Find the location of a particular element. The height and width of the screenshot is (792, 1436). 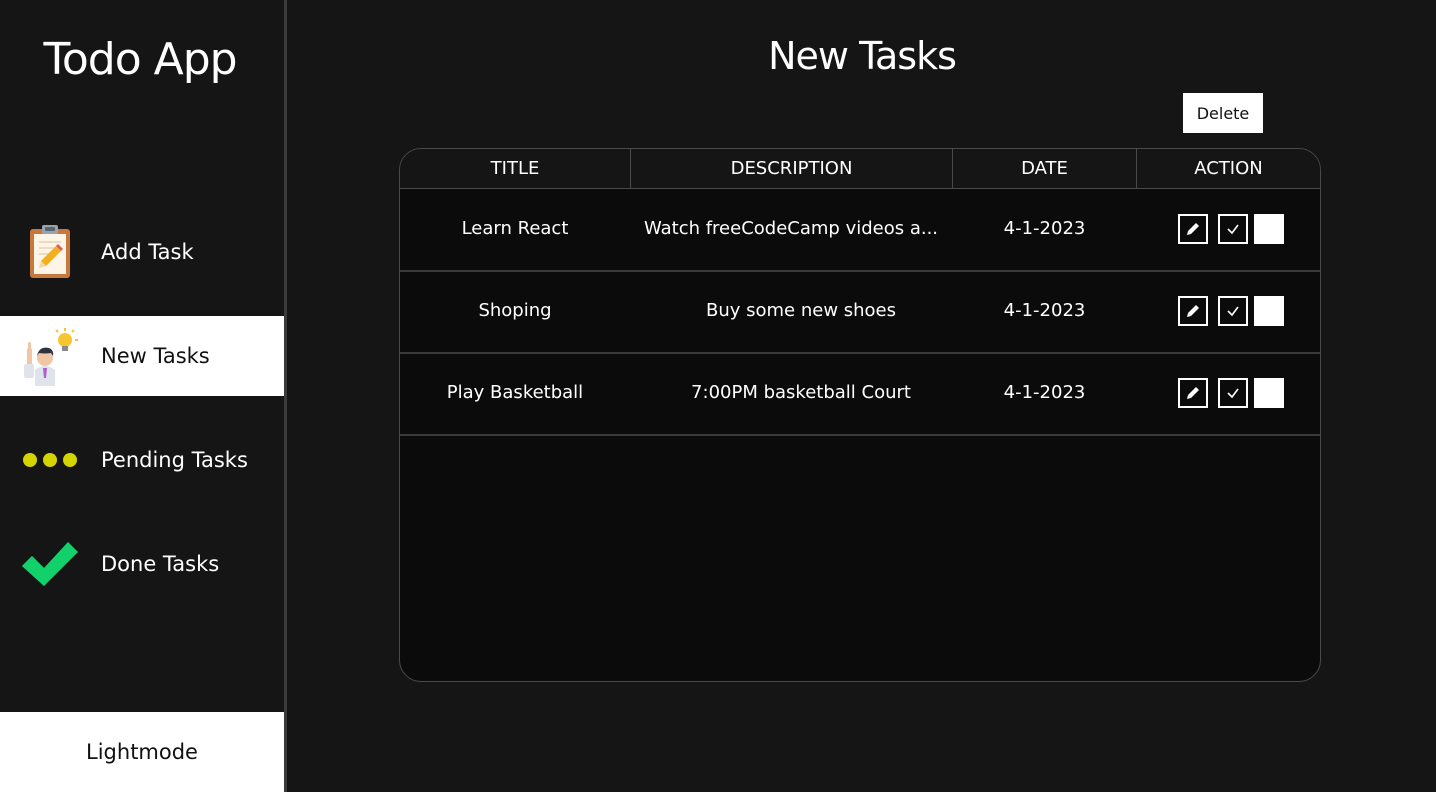

sidebar-item-add-task: Add Task is located at coordinates (142, 252).